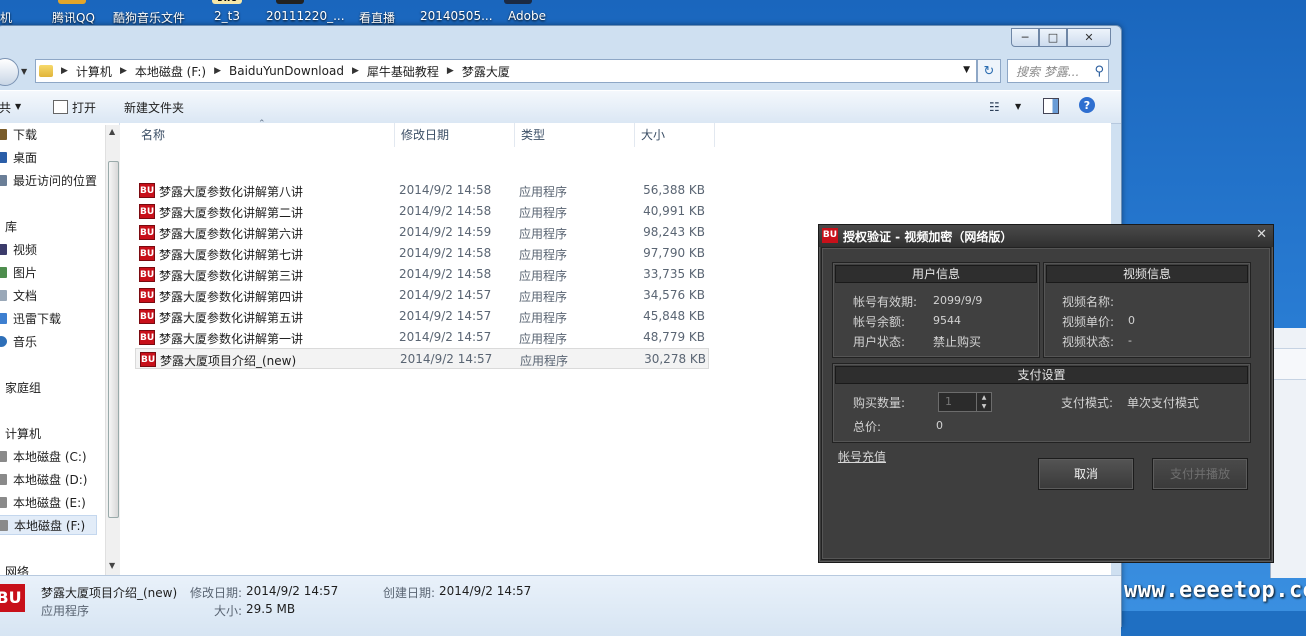 The image size is (1306, 636). Describe the element at coordinates (966, 70) in the screenshot. I see `address-dropdown-icon: ▼` at that location.